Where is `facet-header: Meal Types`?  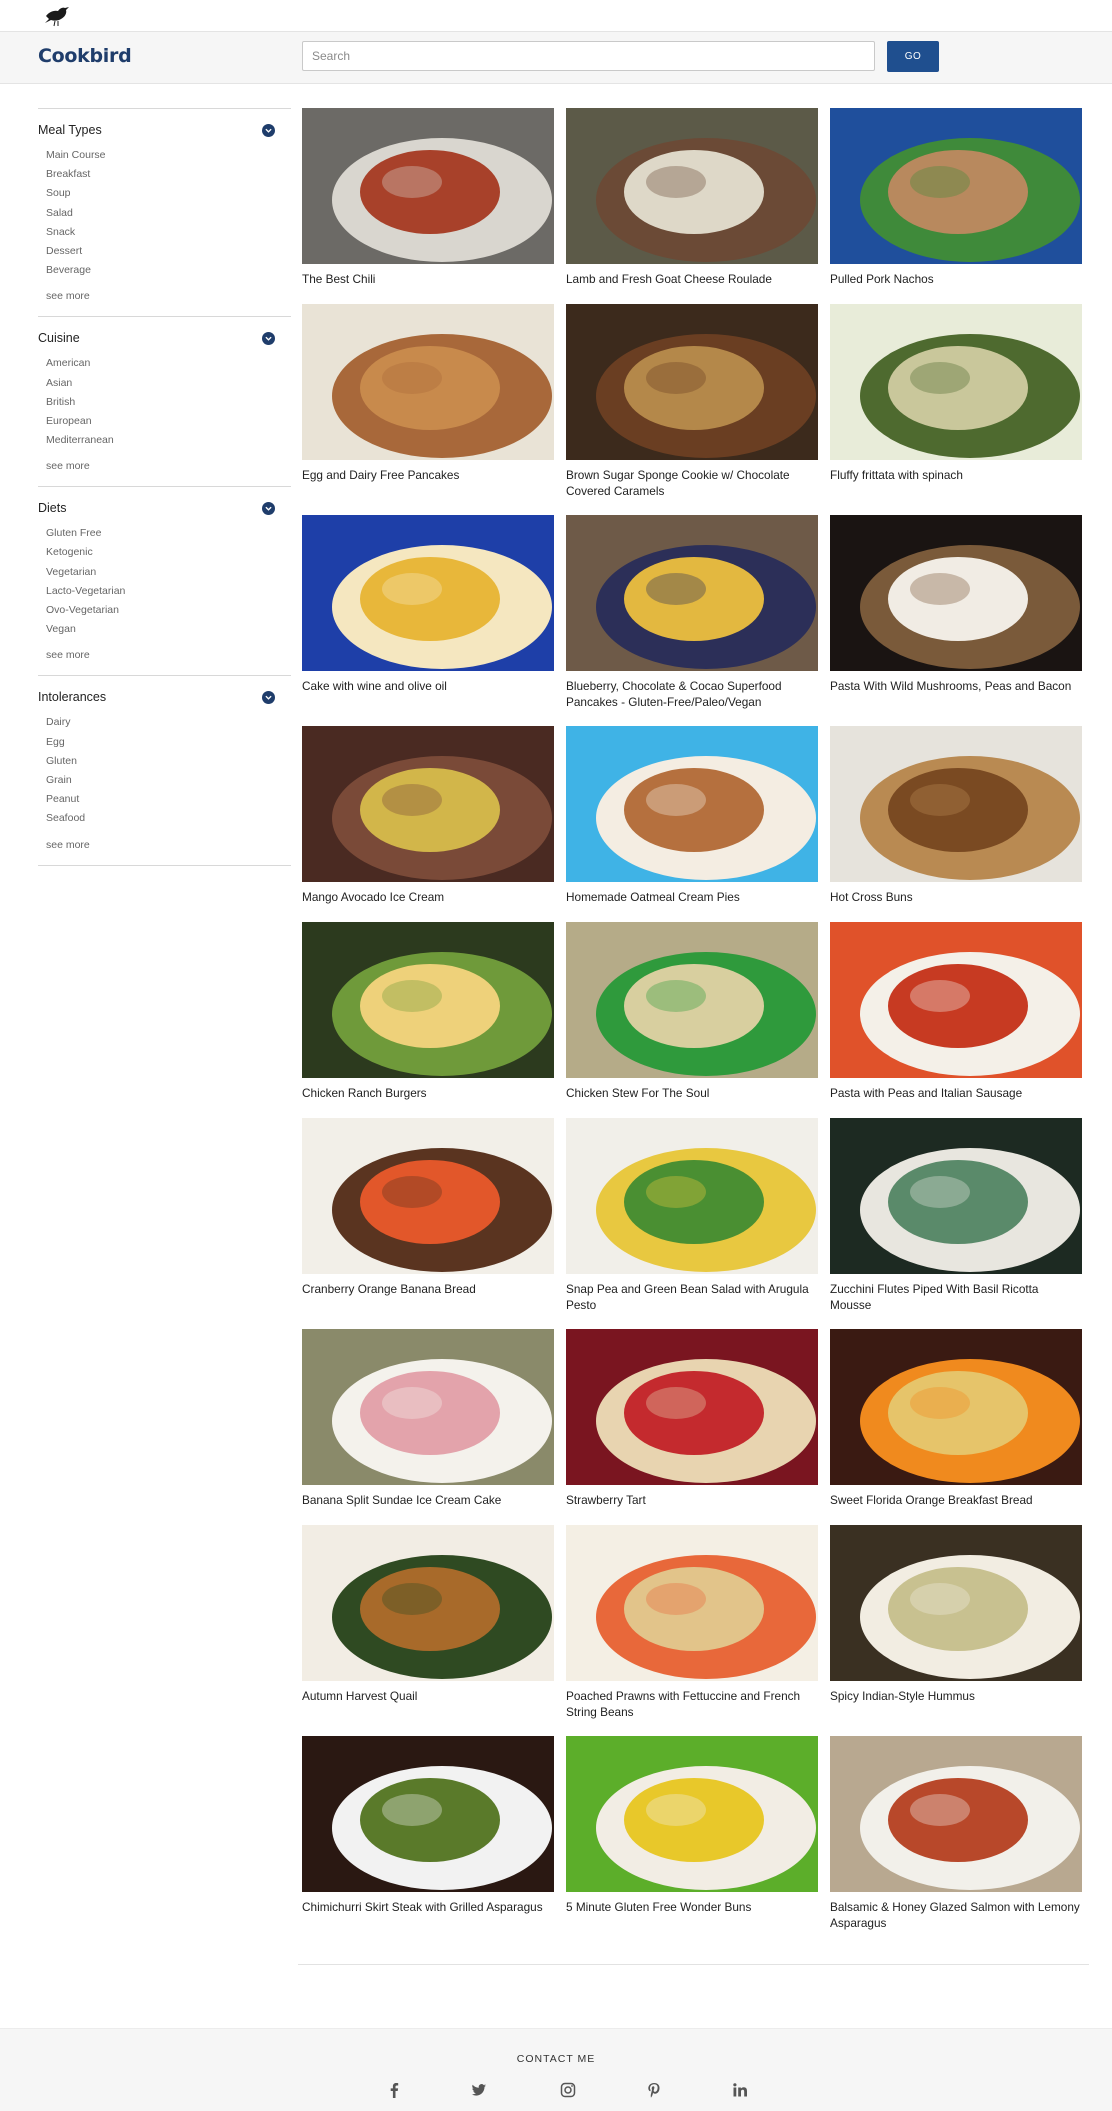 facet-header: Meal Types is located at coordinates (164, 130).